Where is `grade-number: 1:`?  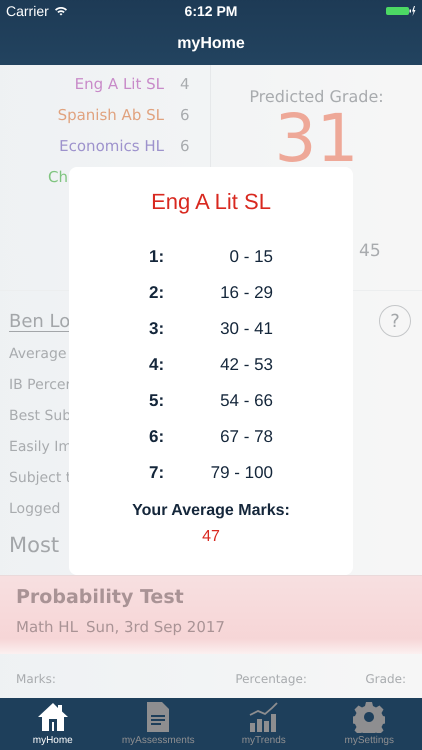
grade-number: 1: is located at coordinates (156, 257).